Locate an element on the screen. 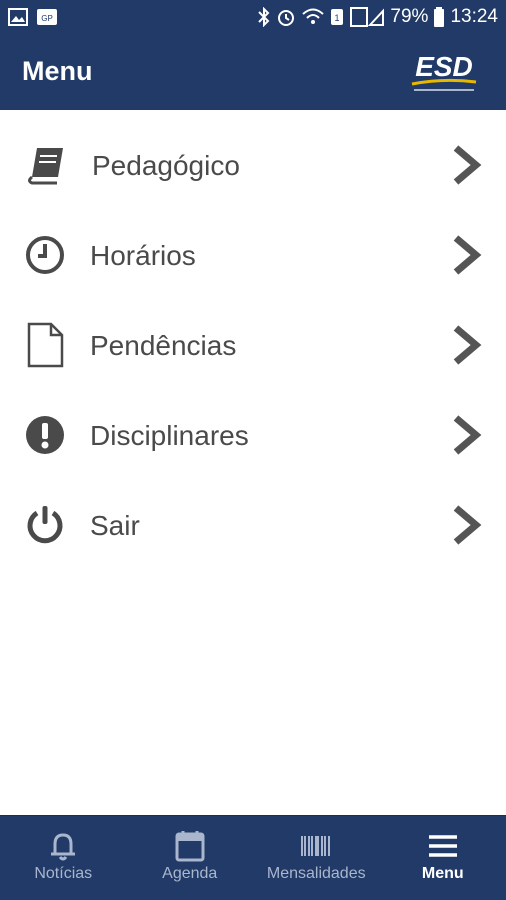 This screenshot has width=506, height=900. alarm-icon is located at coordinates (286, 18).